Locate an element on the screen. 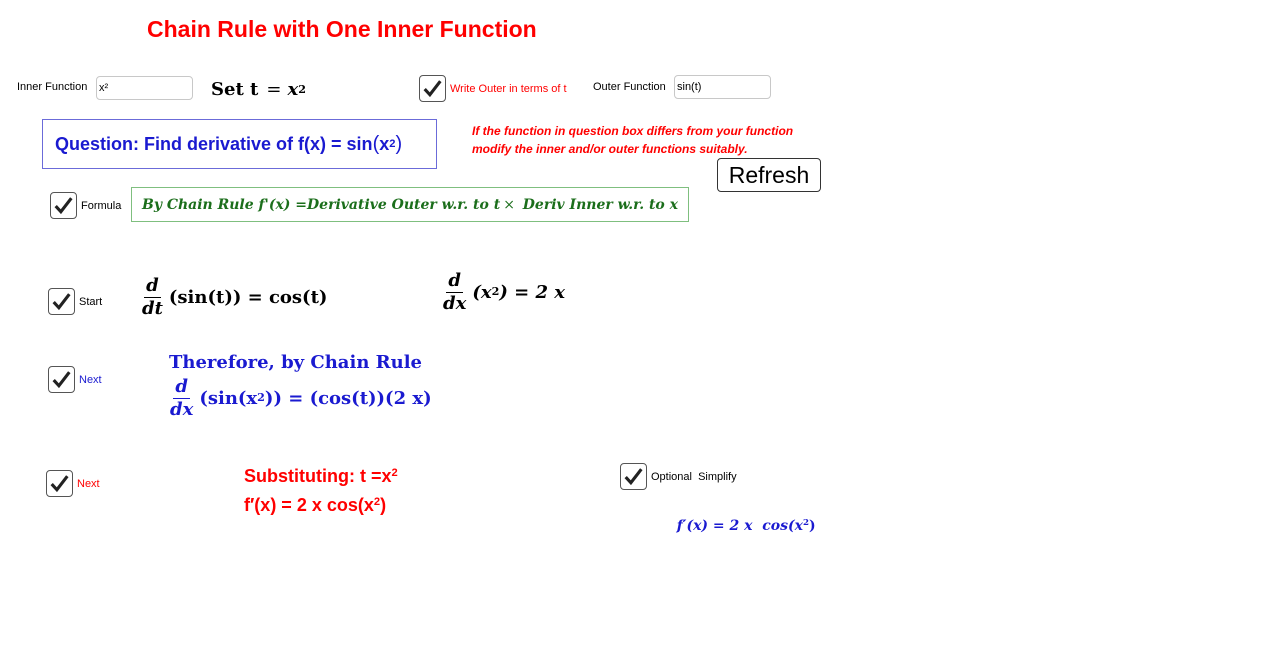 This screenshot has height=671, width=1281. chain-rule-num: d is located at coordinates (181, 387).